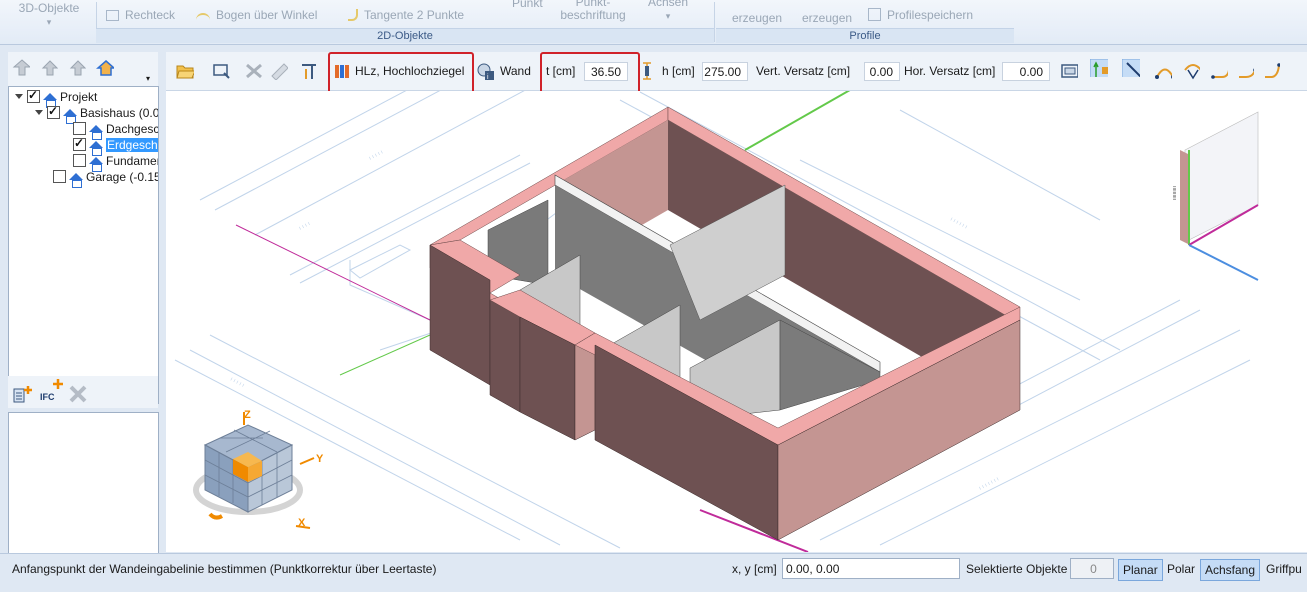 Image resolution: width=1307 pixels, height=592 pixels. Describe the element at coordinates (320, 459) in the screenshot. I see `view-cube-y-label: Y` at that location.